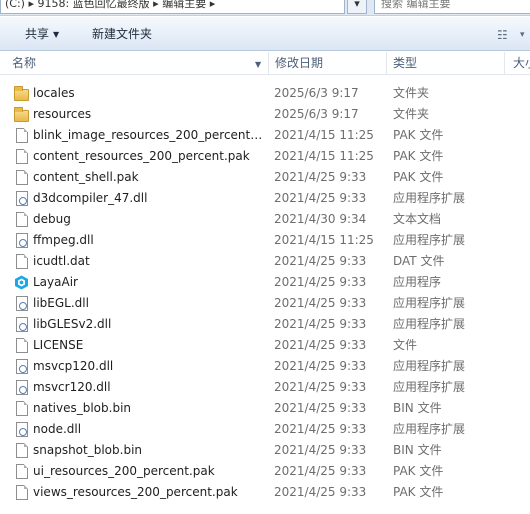  What do you see at coordinates (72, 387) in the screenshot?
I see `file-name: msvcr120.dll` at bounding box center [72, 387].